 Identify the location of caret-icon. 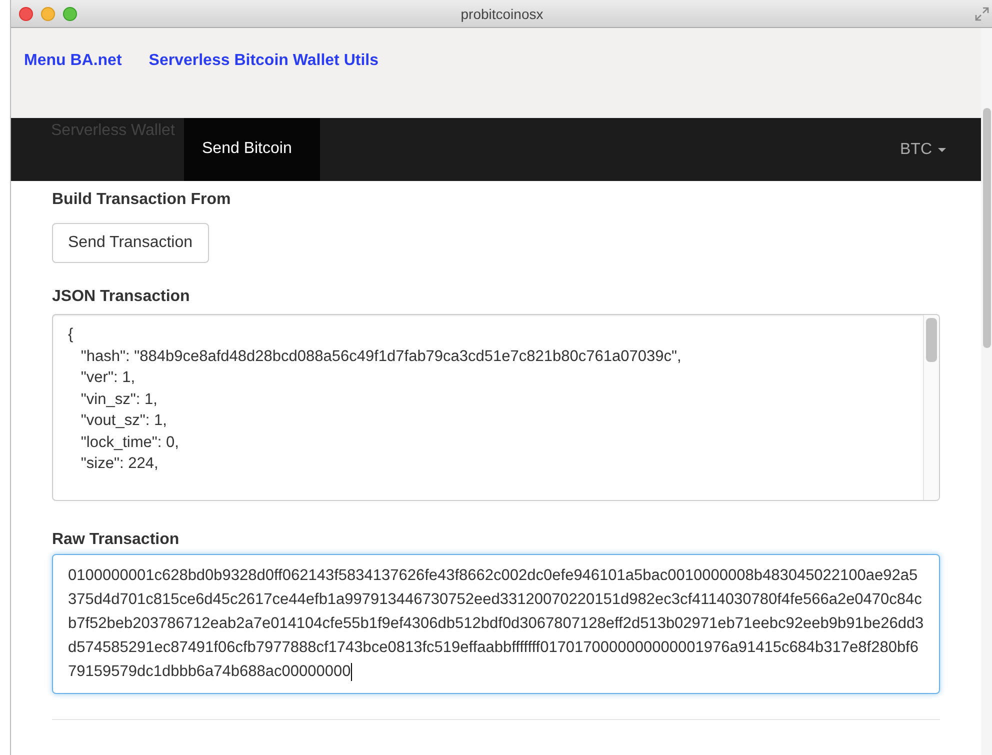
(942, 150).